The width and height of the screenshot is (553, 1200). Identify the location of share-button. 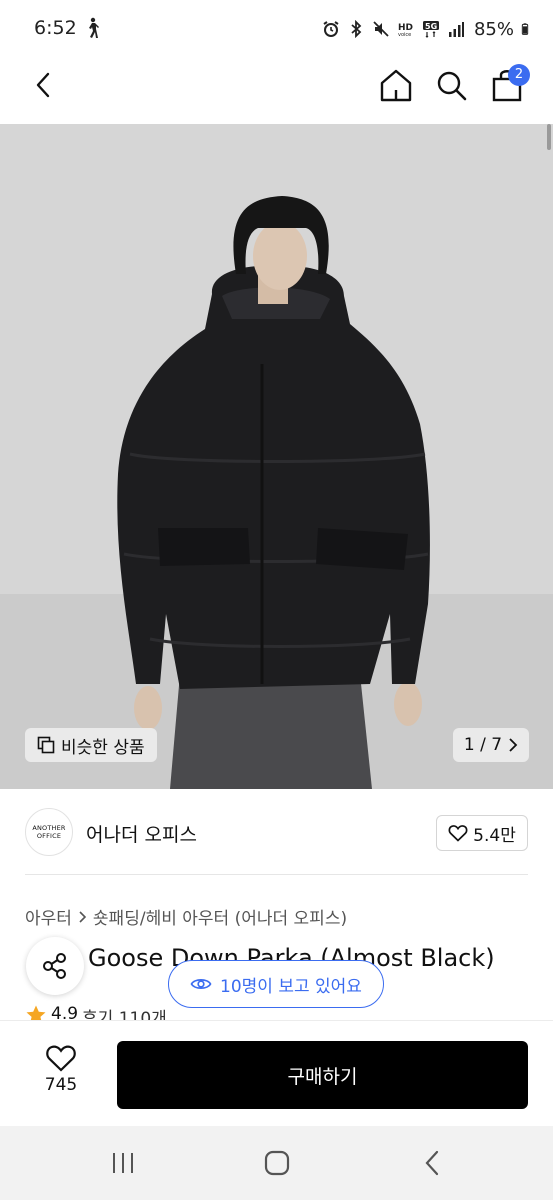
(55, 966).